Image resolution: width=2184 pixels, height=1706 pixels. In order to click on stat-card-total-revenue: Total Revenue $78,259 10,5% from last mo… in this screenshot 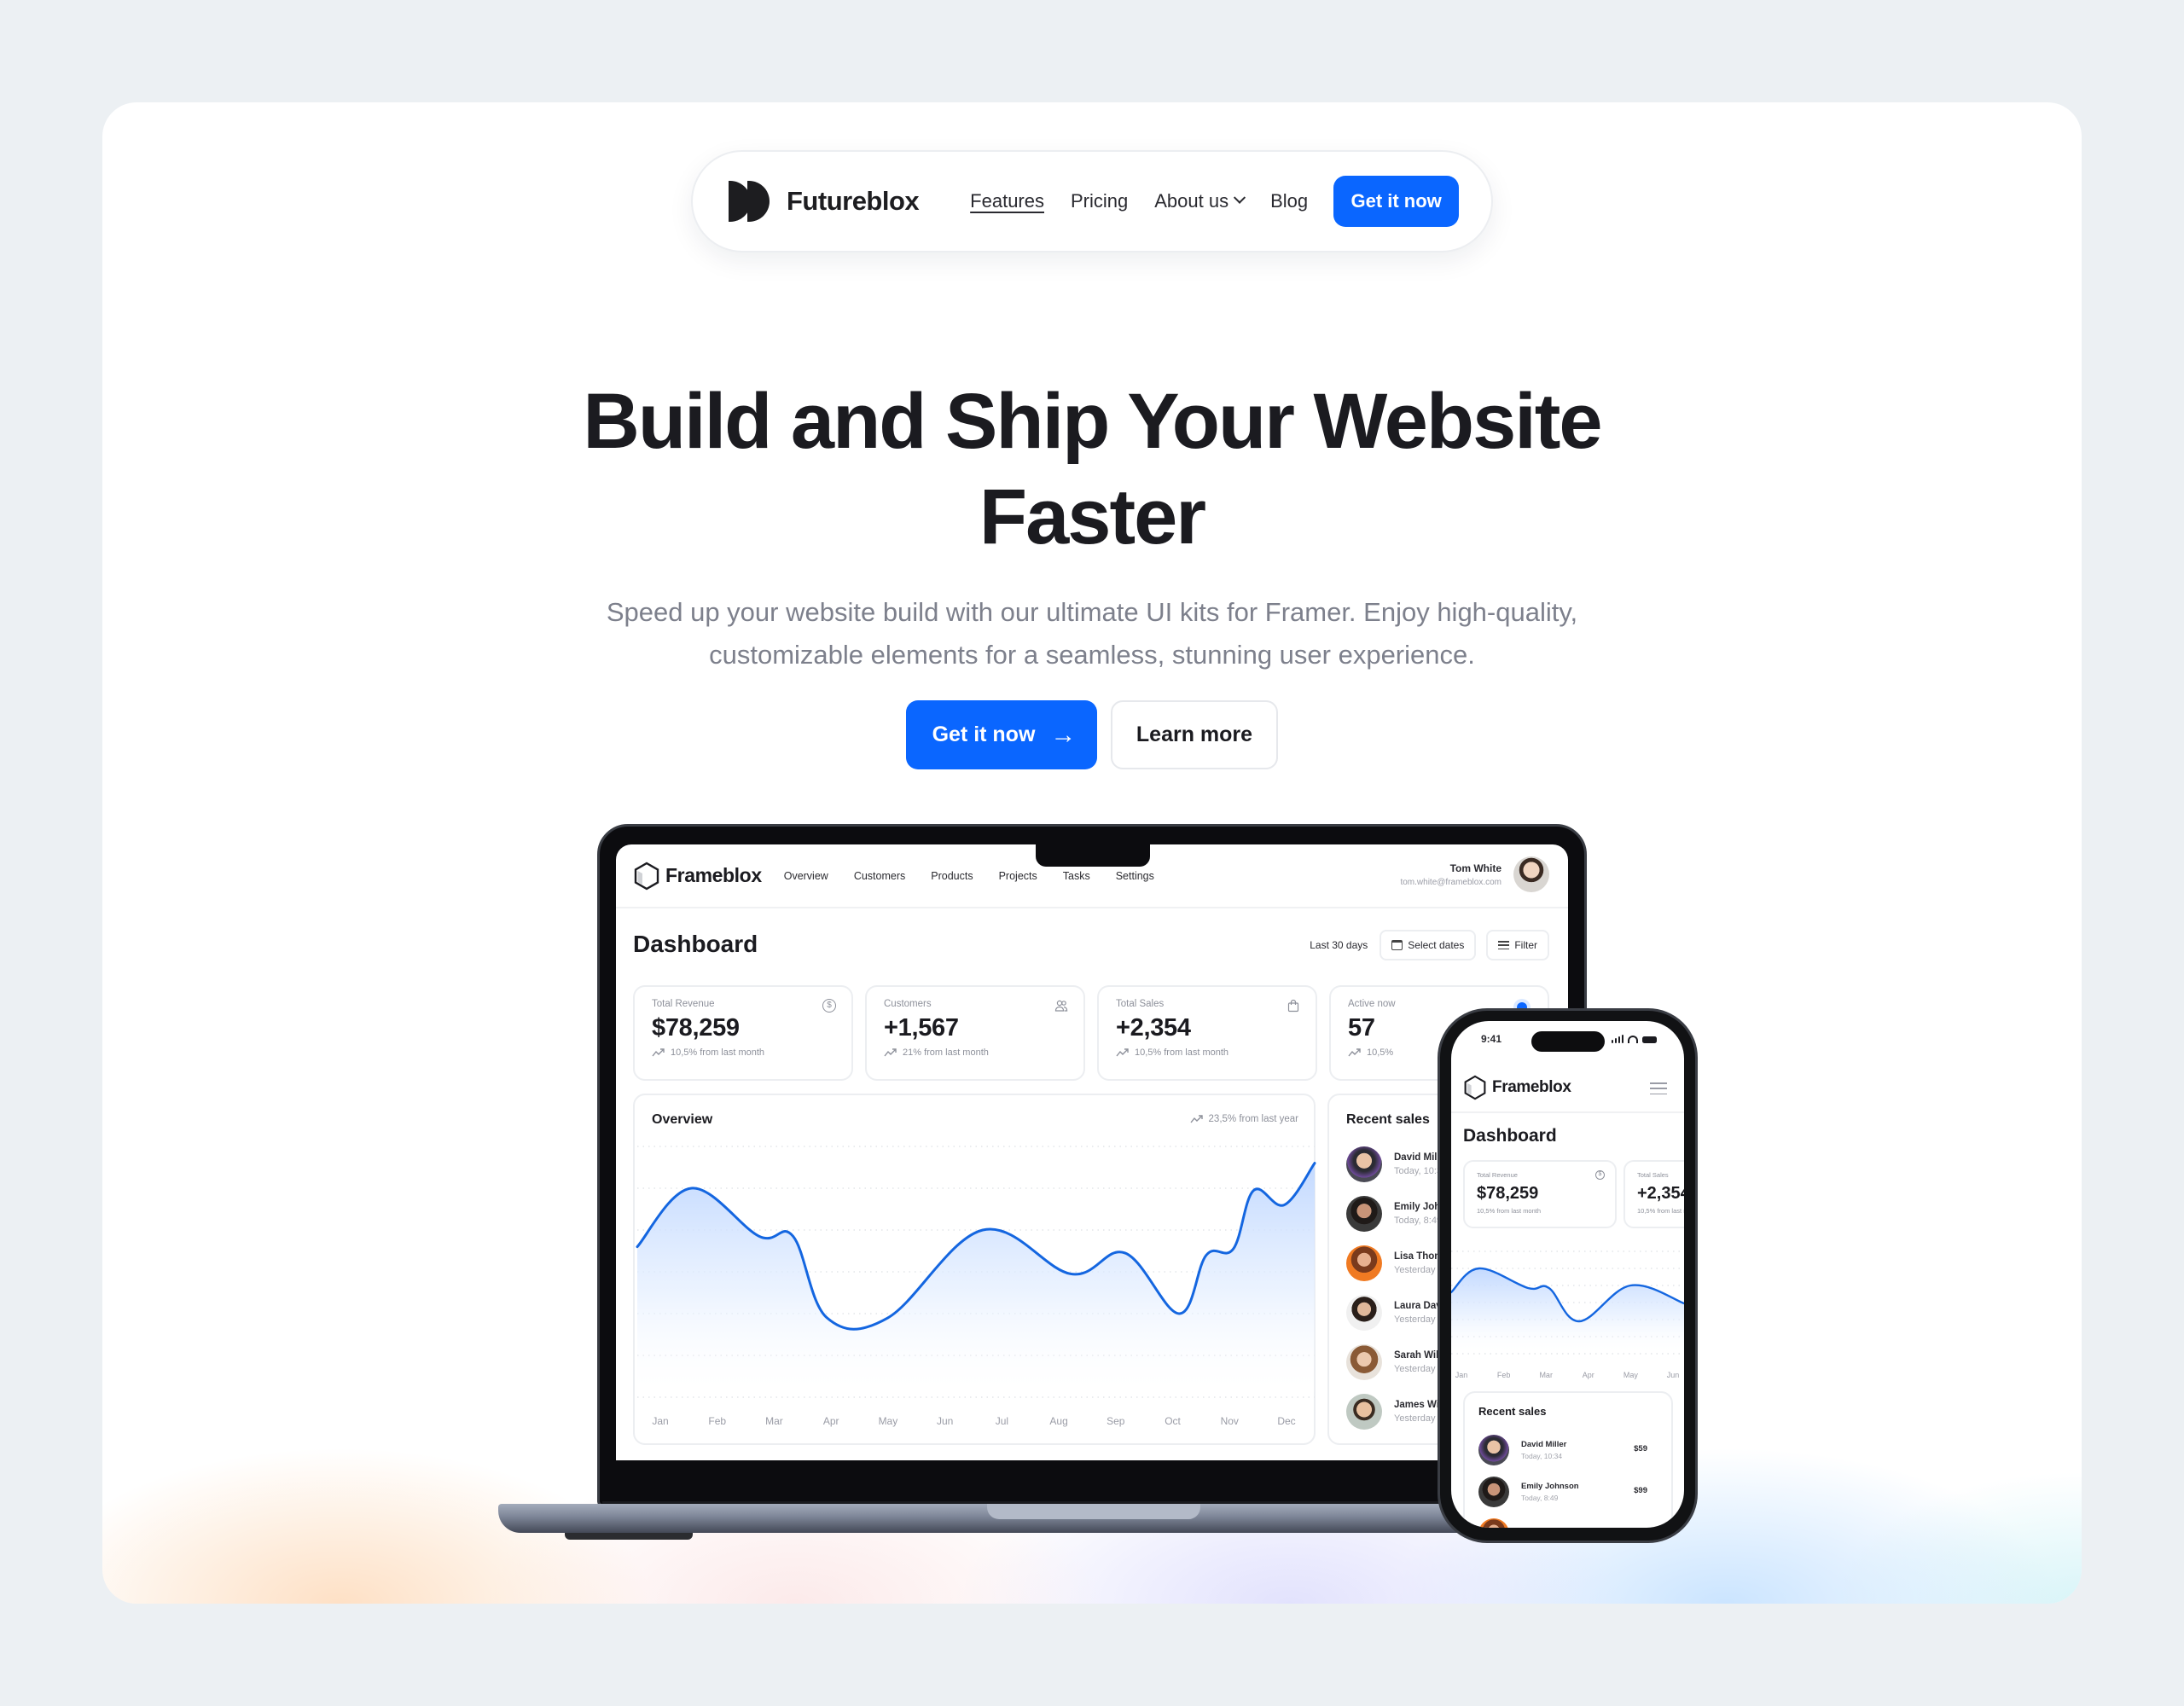, I will do `click(743, 1033)`.